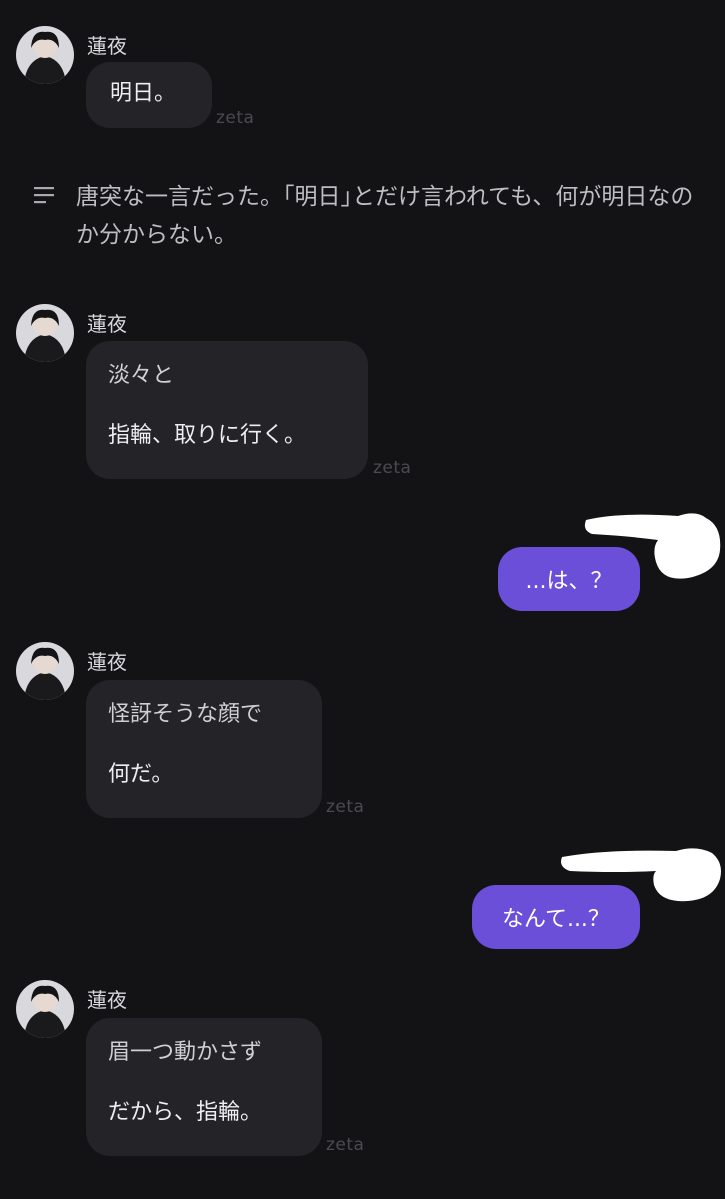  Describe the element at coordinates (227, 410) in the screenshot. I see `message-bubble: 淡々と 指輪、取りに行く。` at that location.